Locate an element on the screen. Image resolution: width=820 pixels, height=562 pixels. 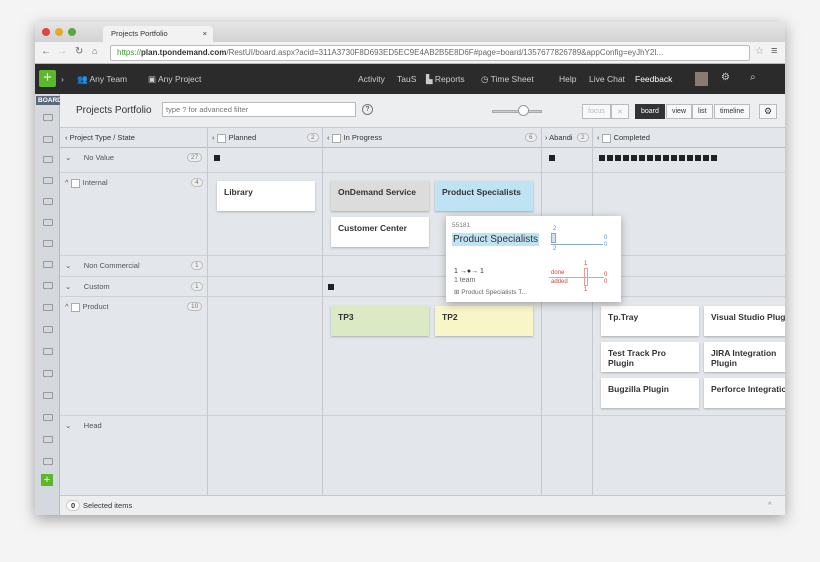
avatar is located at coordinates (701, 79).